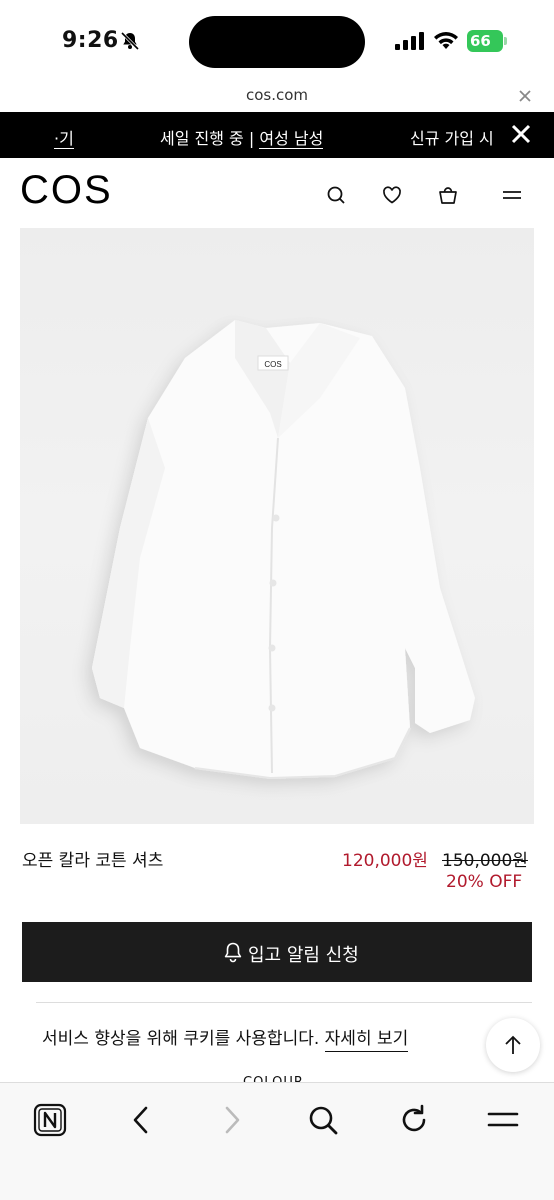 The height and width of the screenshot is (1200, 554). Describe the element at coordinates (409, 41) in the screenshot. I see `signal-icon` at that location.